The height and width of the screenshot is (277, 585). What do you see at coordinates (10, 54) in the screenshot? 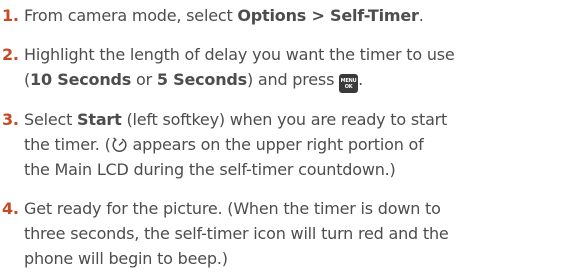
I see `step-number: 2.` at bounding box center [10, 54].